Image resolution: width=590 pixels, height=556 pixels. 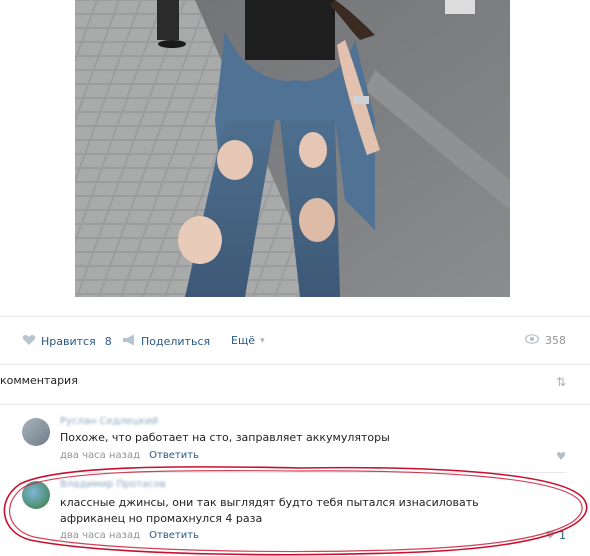 I want to click on sort-icon: ⇅, so click(x=561, y=382).